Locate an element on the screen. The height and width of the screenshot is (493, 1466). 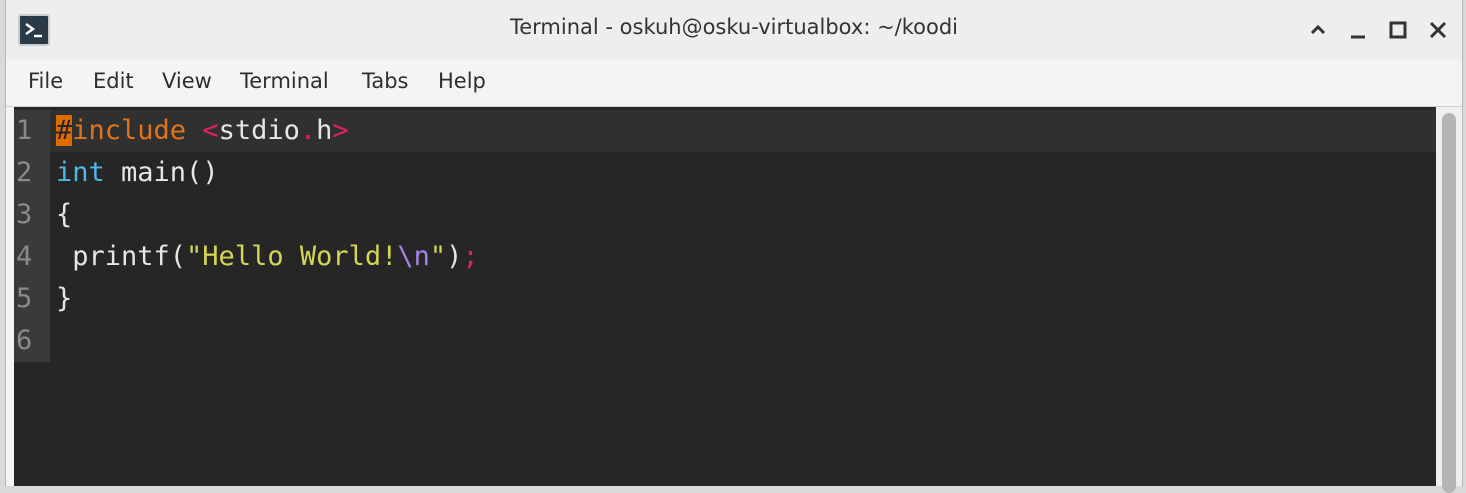
line-number: 5 is located at coordinates (32, 299).